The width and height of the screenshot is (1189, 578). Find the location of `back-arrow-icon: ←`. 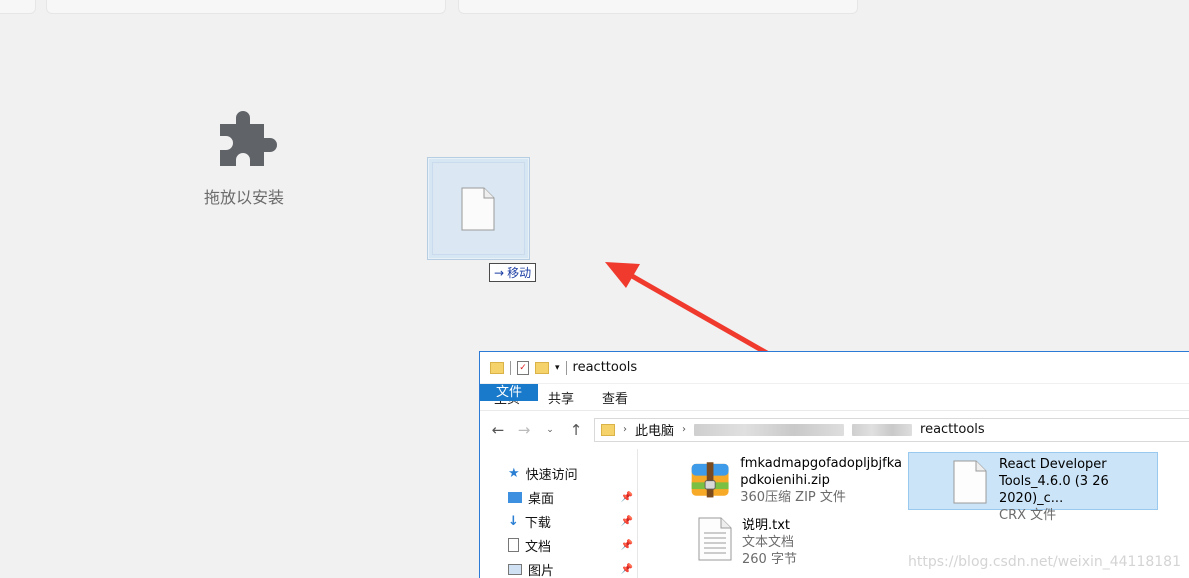

back-arrow-icon: ← is located at coordinates (498, 430).